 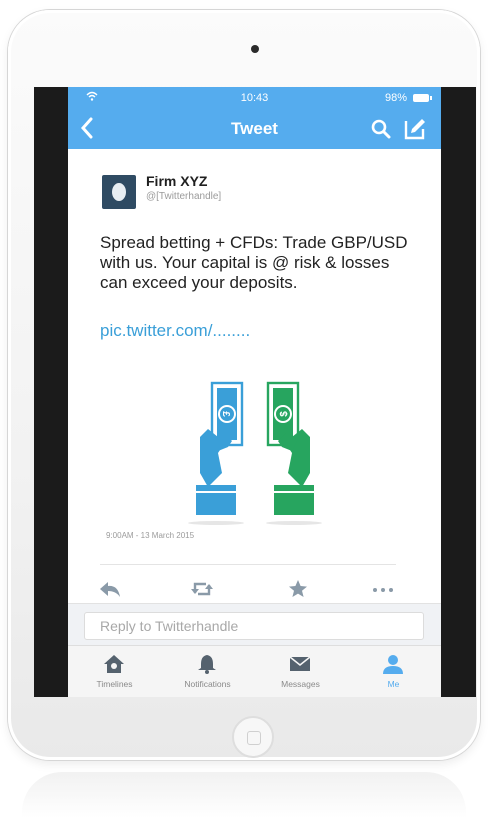 I want to click on tab-me: Me, so click(x=393, y=671).